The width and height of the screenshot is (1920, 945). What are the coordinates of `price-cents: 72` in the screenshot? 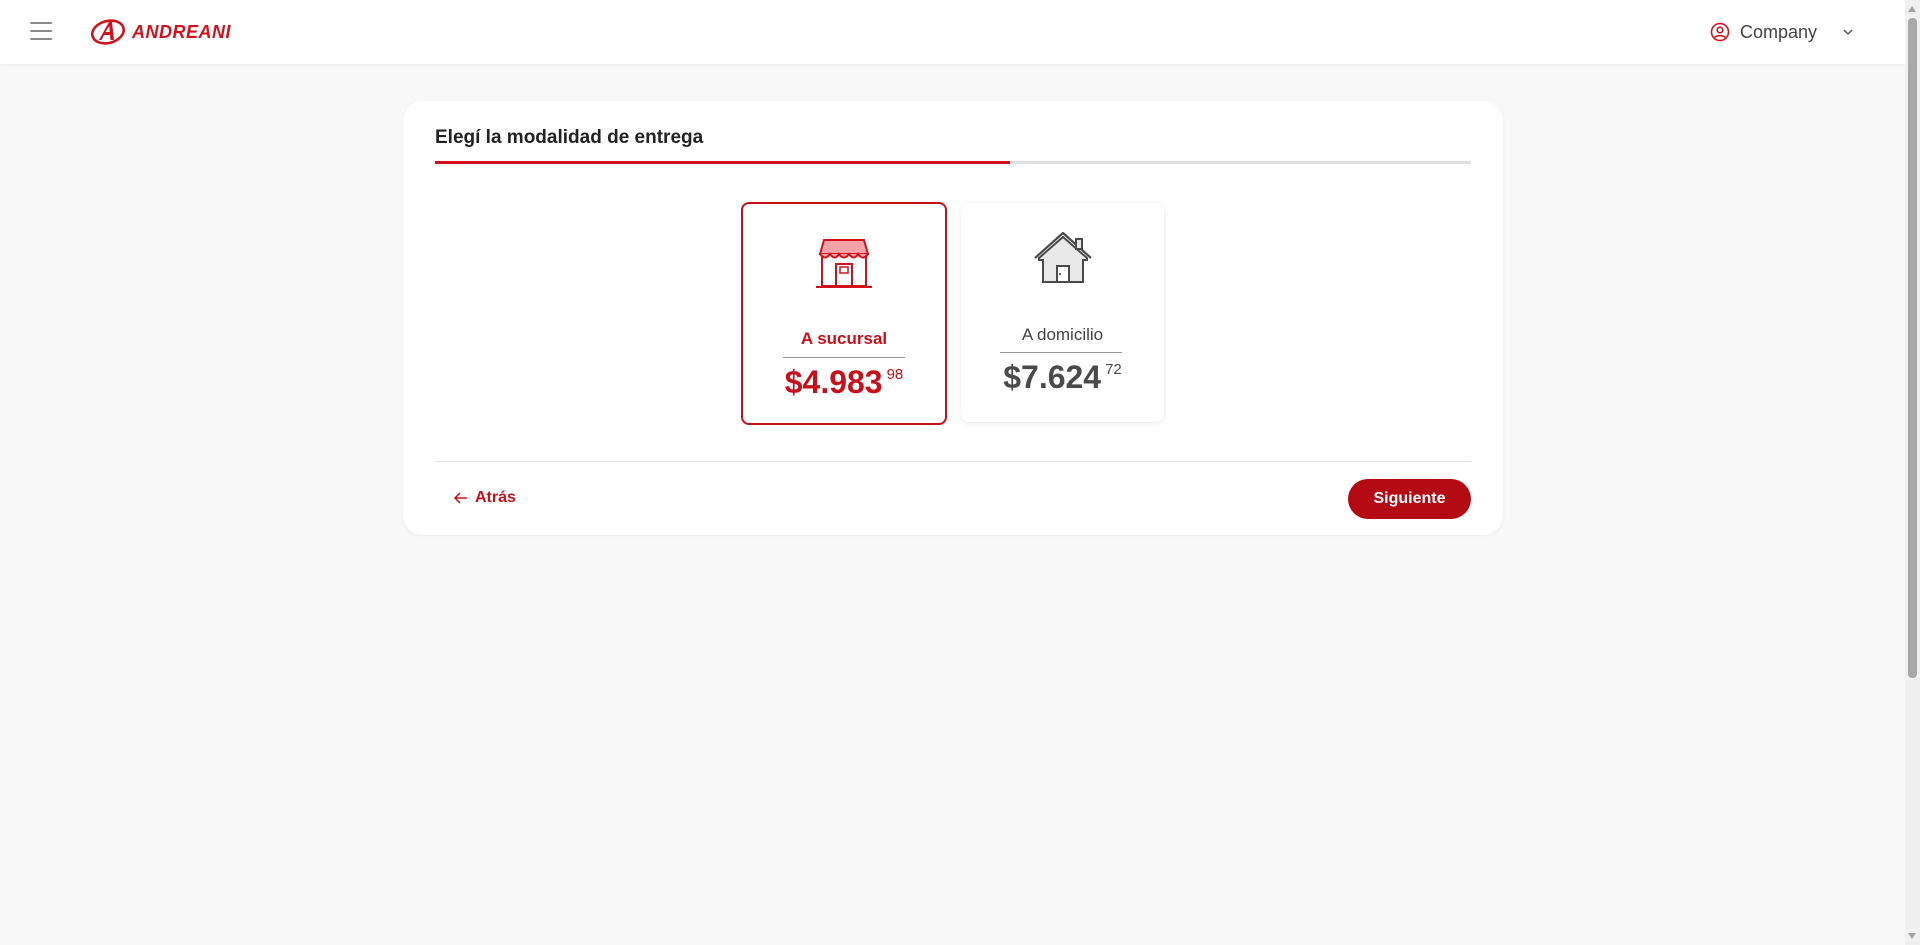 It's located at (1113, 369).